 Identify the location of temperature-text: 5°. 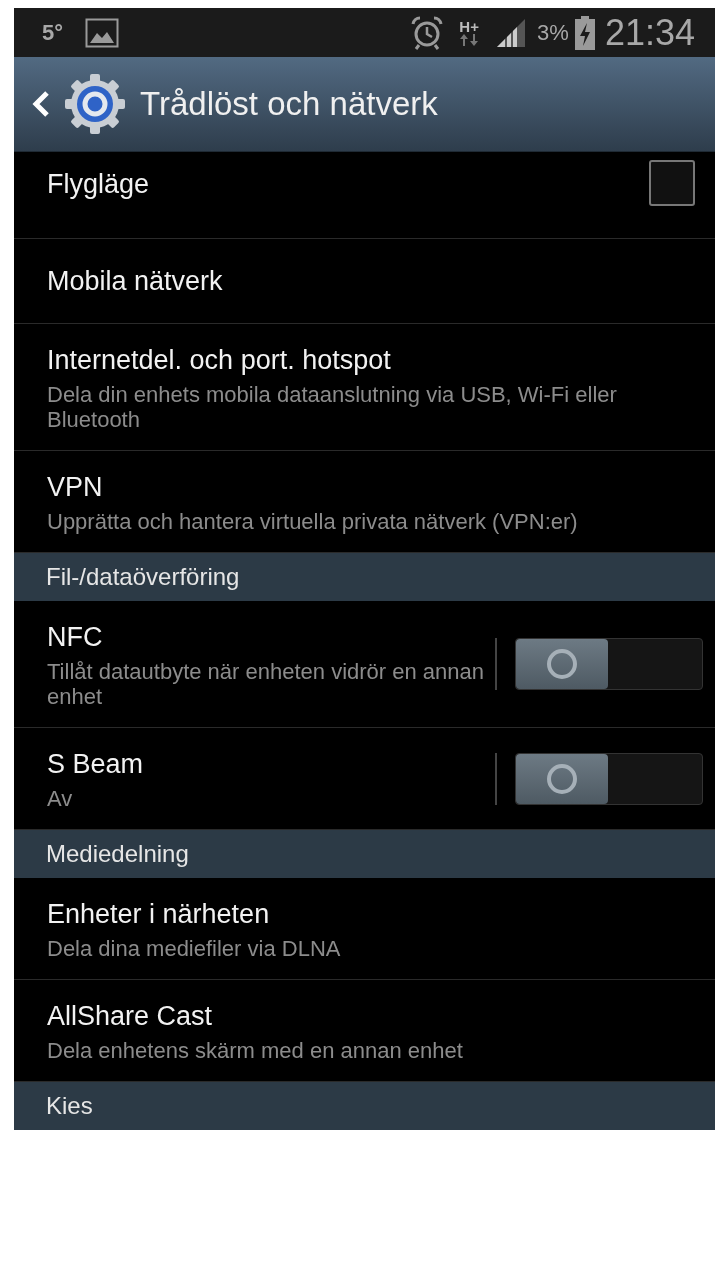
(53, 32).